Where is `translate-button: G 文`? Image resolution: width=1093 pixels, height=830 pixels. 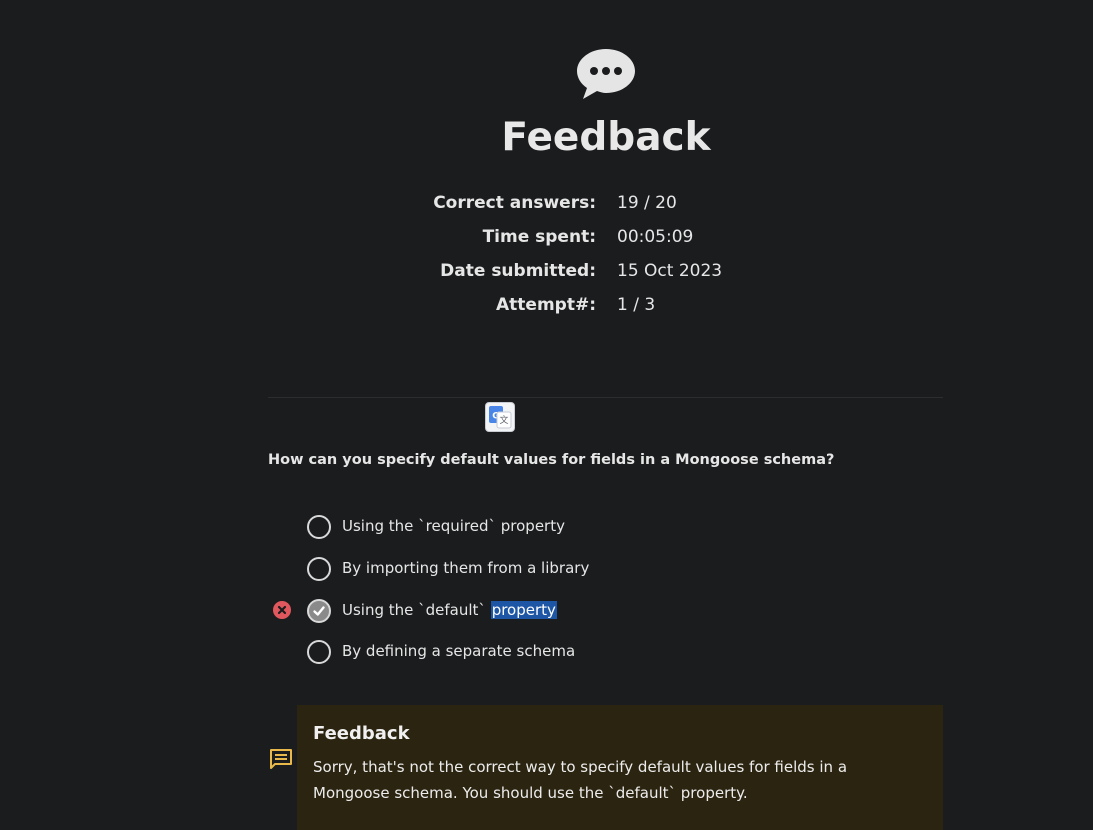
translate-button: G 文 is located at coordinates (500, 417).